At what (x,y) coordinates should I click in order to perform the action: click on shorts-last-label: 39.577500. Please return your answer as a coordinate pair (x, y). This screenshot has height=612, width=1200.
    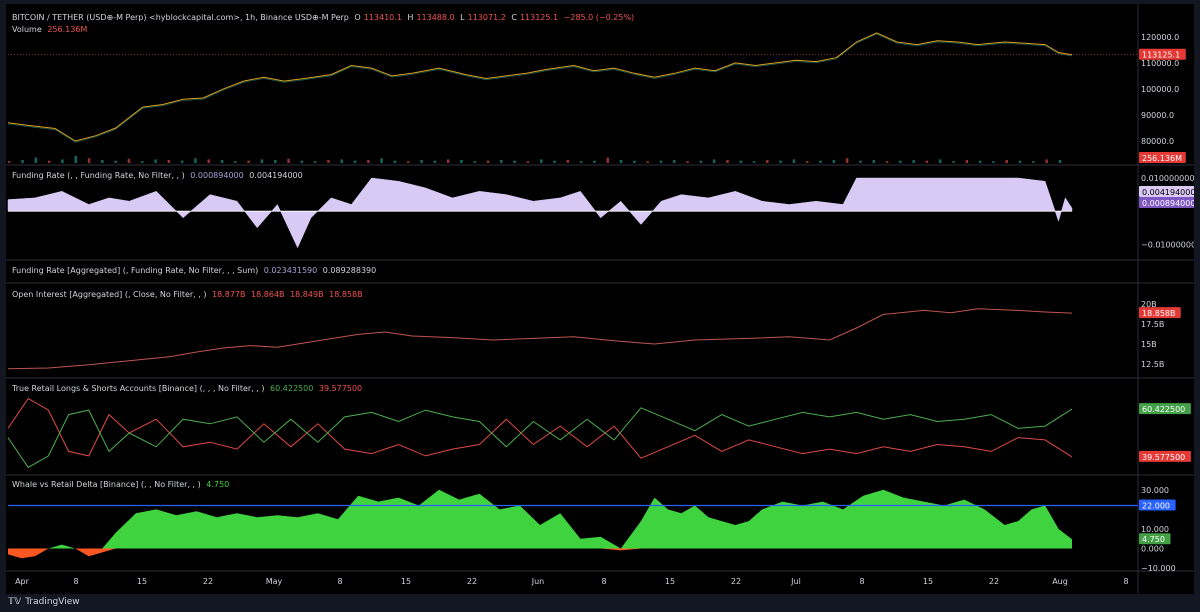
    Looking at the image, I should click on (1163, 457).